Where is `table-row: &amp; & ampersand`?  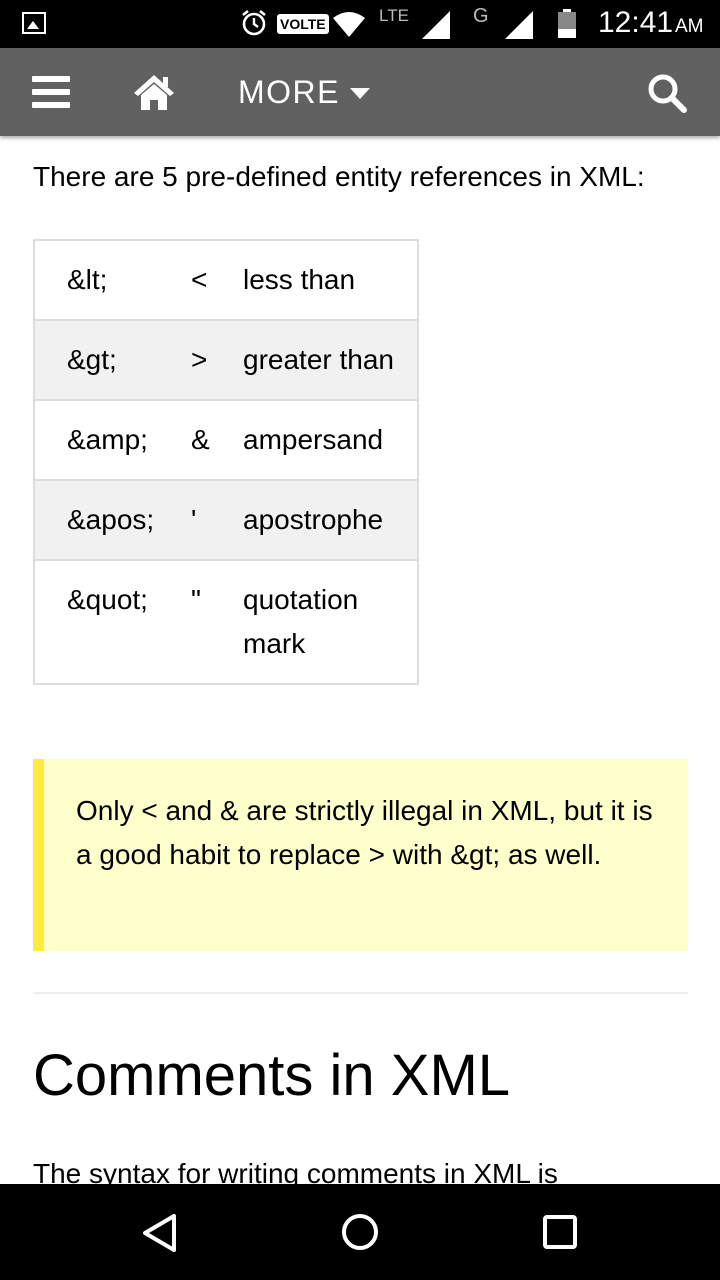
table-row: &amp; & ampersand is located at coordinates (226, 440).